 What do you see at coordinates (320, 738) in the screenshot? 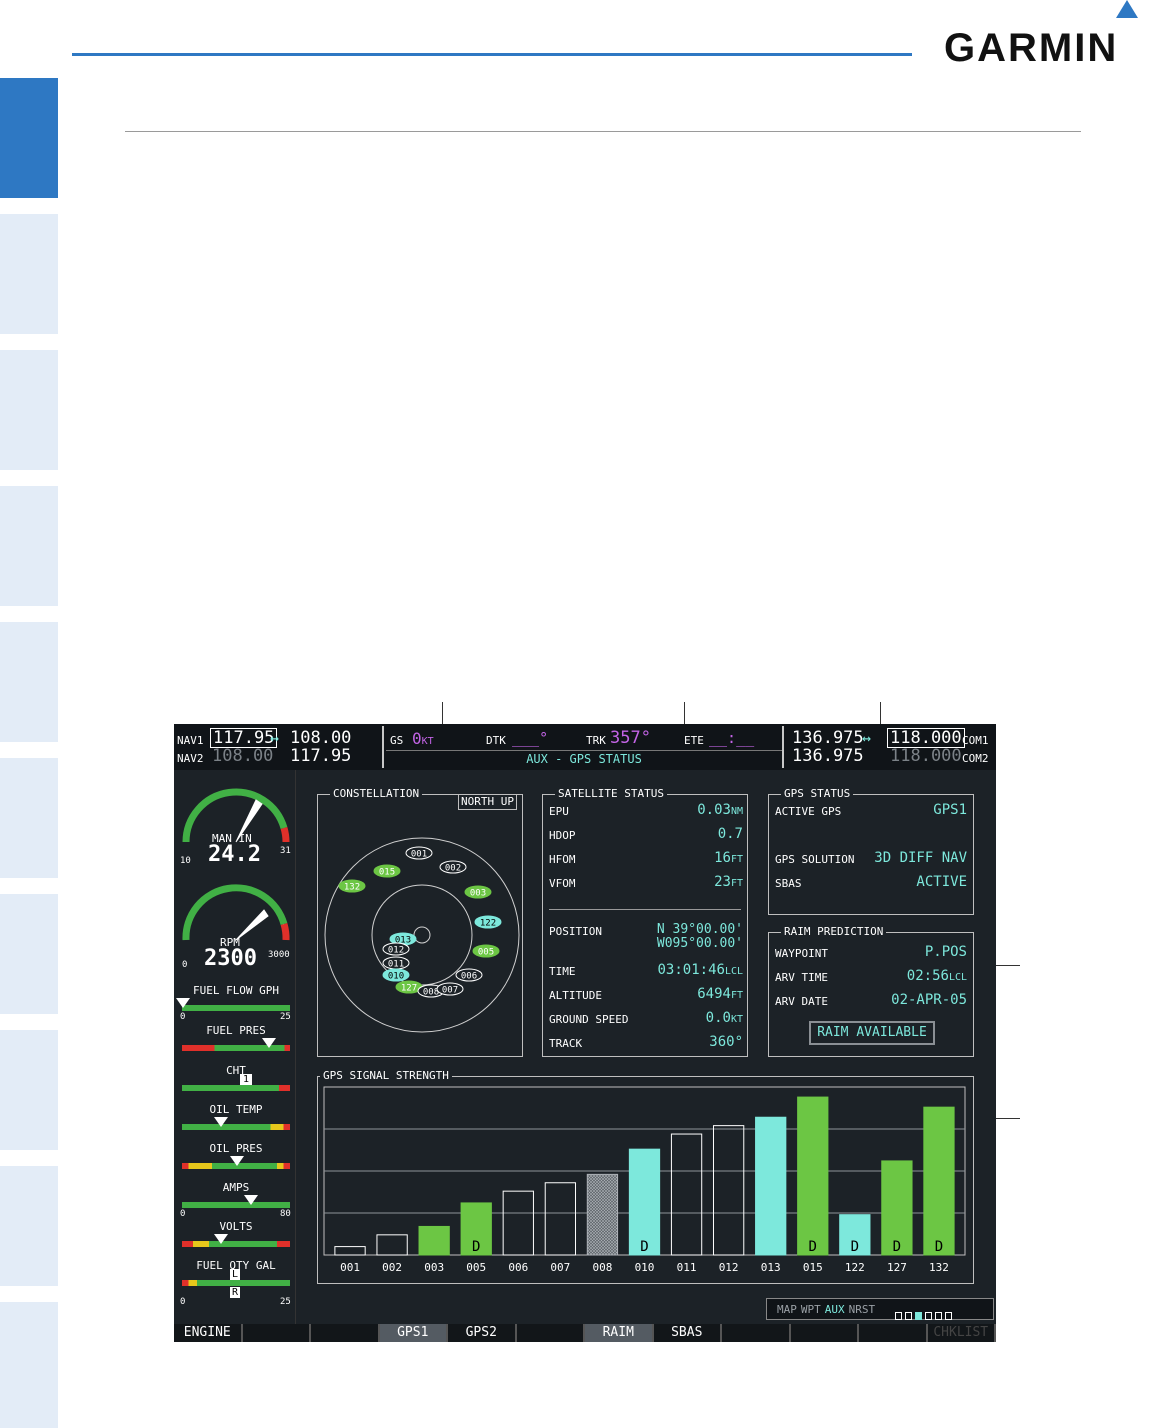
I see `nav1-standby-freq: 108.00` at bounding box center [320, 738].